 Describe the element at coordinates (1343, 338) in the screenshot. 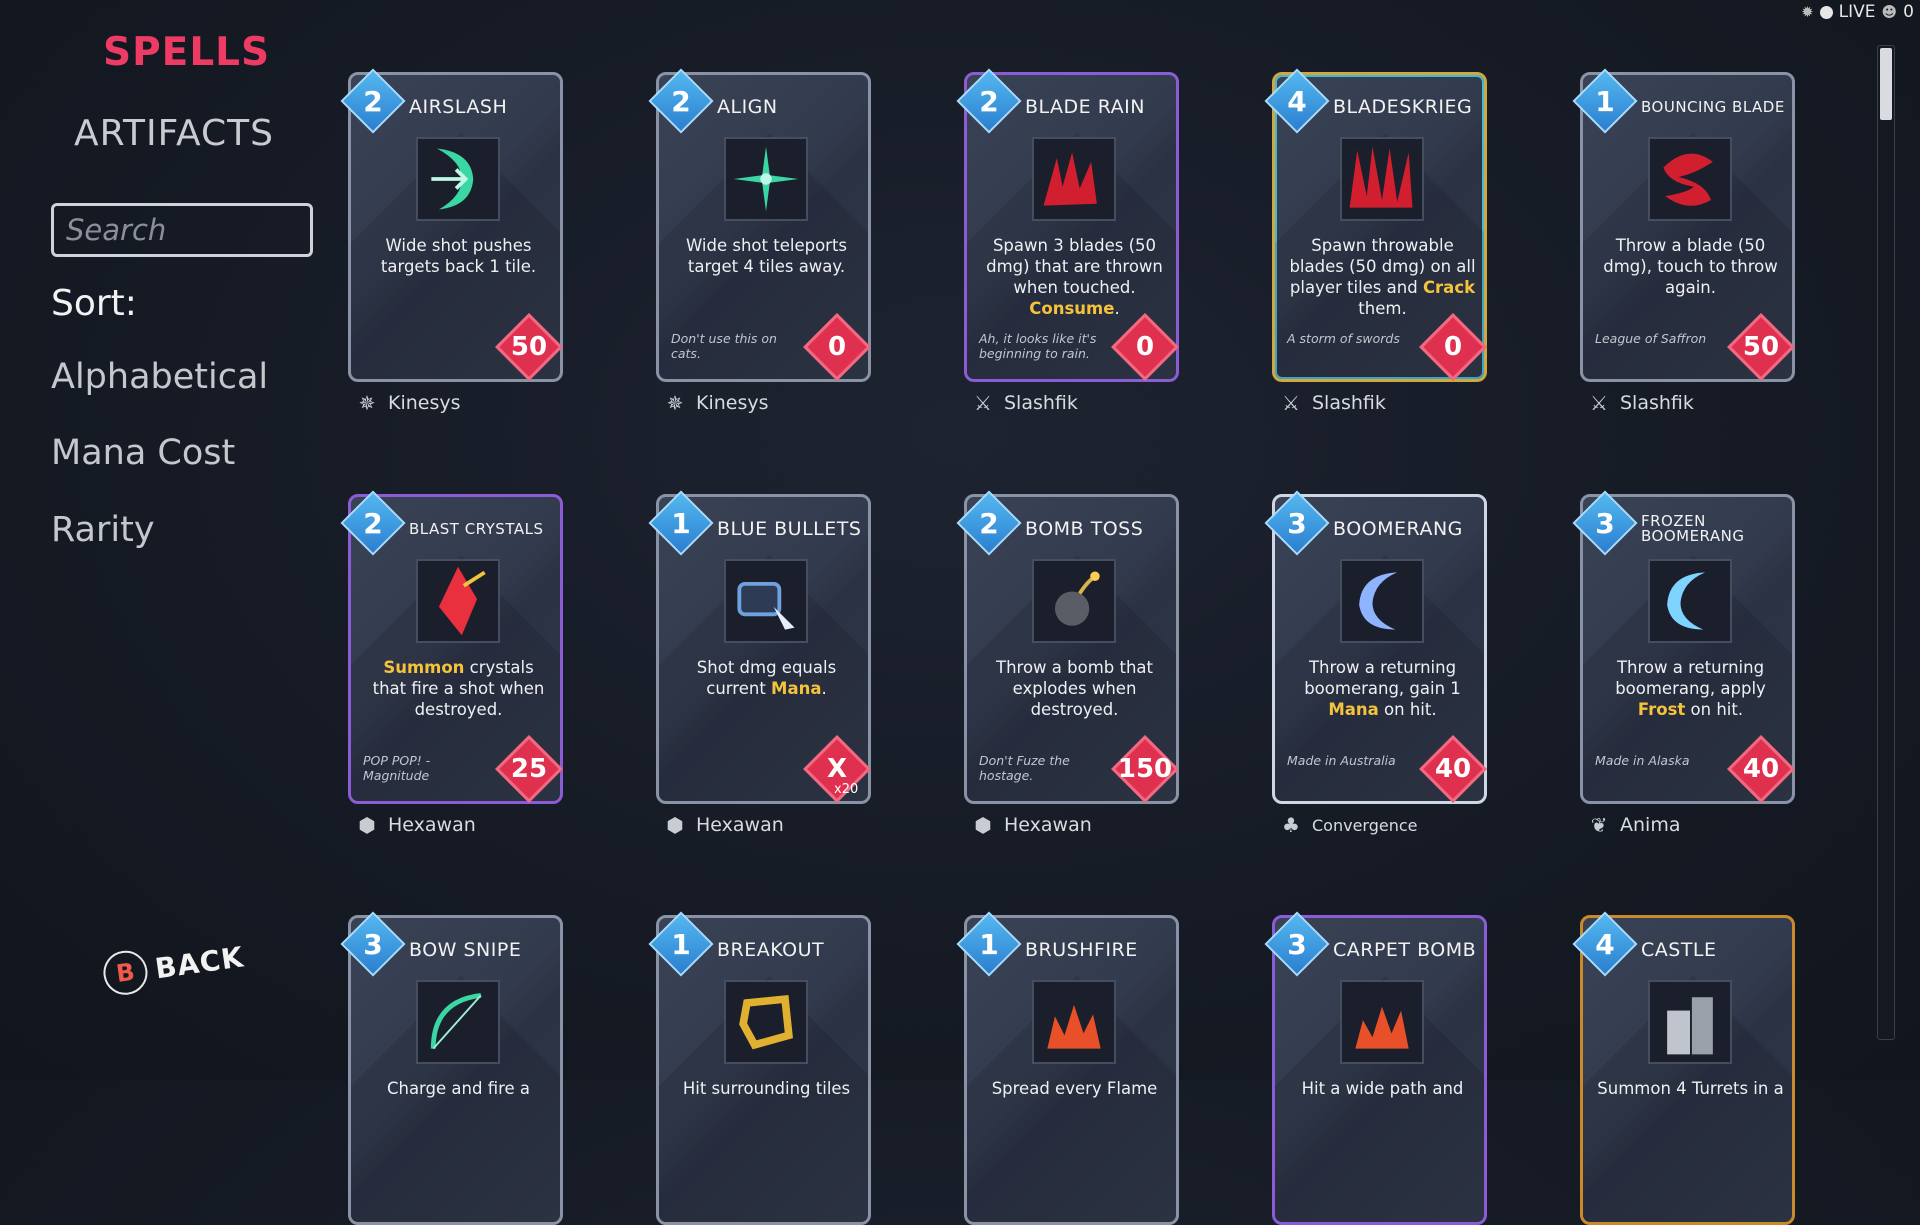

I see `card-flavor-text: A storm of swords` at that location.